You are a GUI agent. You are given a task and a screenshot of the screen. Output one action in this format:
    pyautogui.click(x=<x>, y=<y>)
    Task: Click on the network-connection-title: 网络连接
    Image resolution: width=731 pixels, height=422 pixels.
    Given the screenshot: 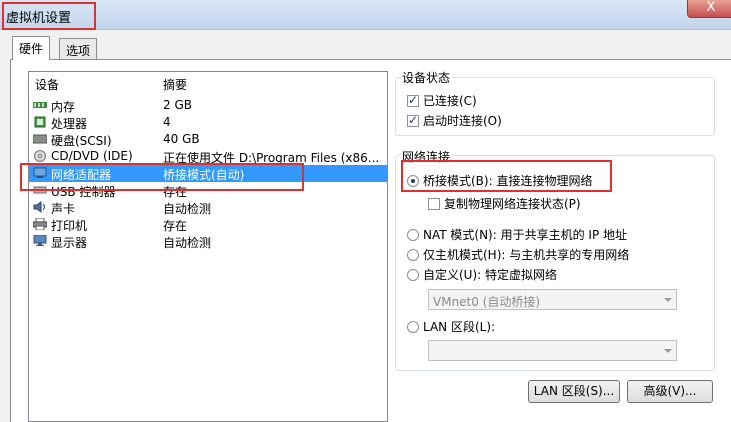 What is the action you would take?
    pyautogui.click(x=426, y=156)
    